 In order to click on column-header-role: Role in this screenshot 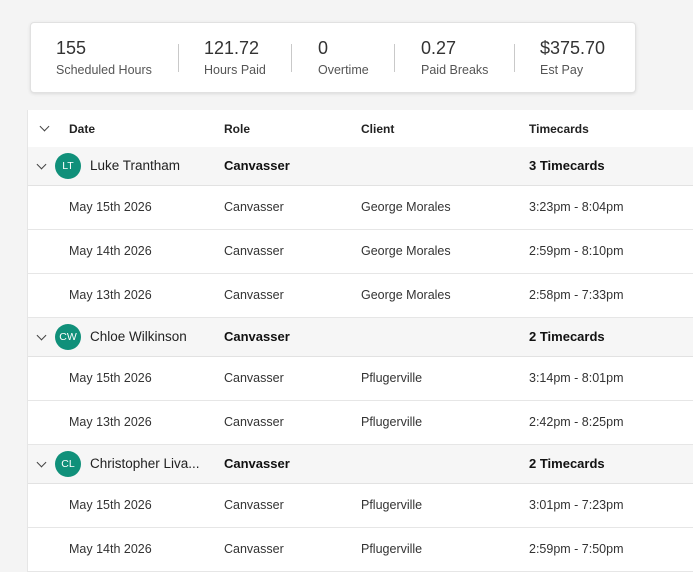, I will do `click(237, 129)`.